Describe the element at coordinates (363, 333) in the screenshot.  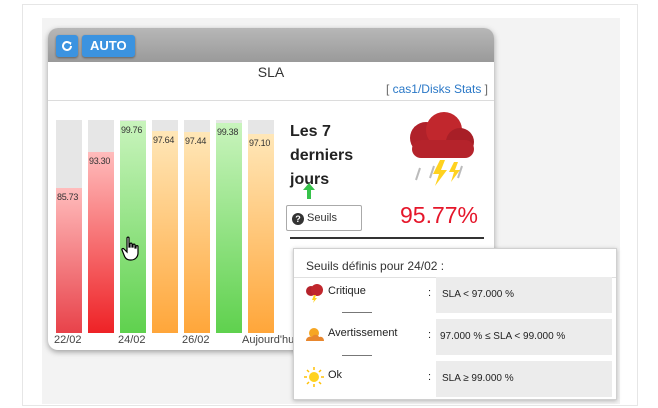
I see `avertissement-label: Avertissement` at that location.